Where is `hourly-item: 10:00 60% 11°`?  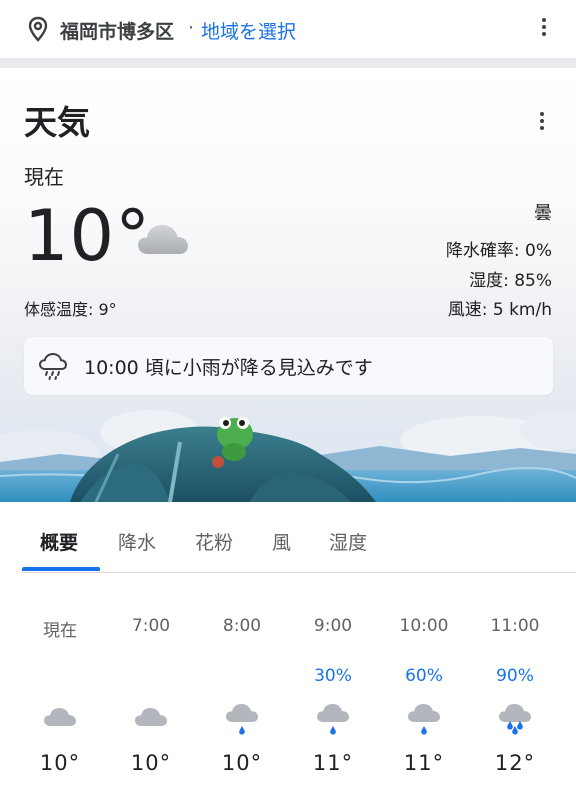
hourly-item: 10:00 60% 11° is located at coordinates (424, 681).